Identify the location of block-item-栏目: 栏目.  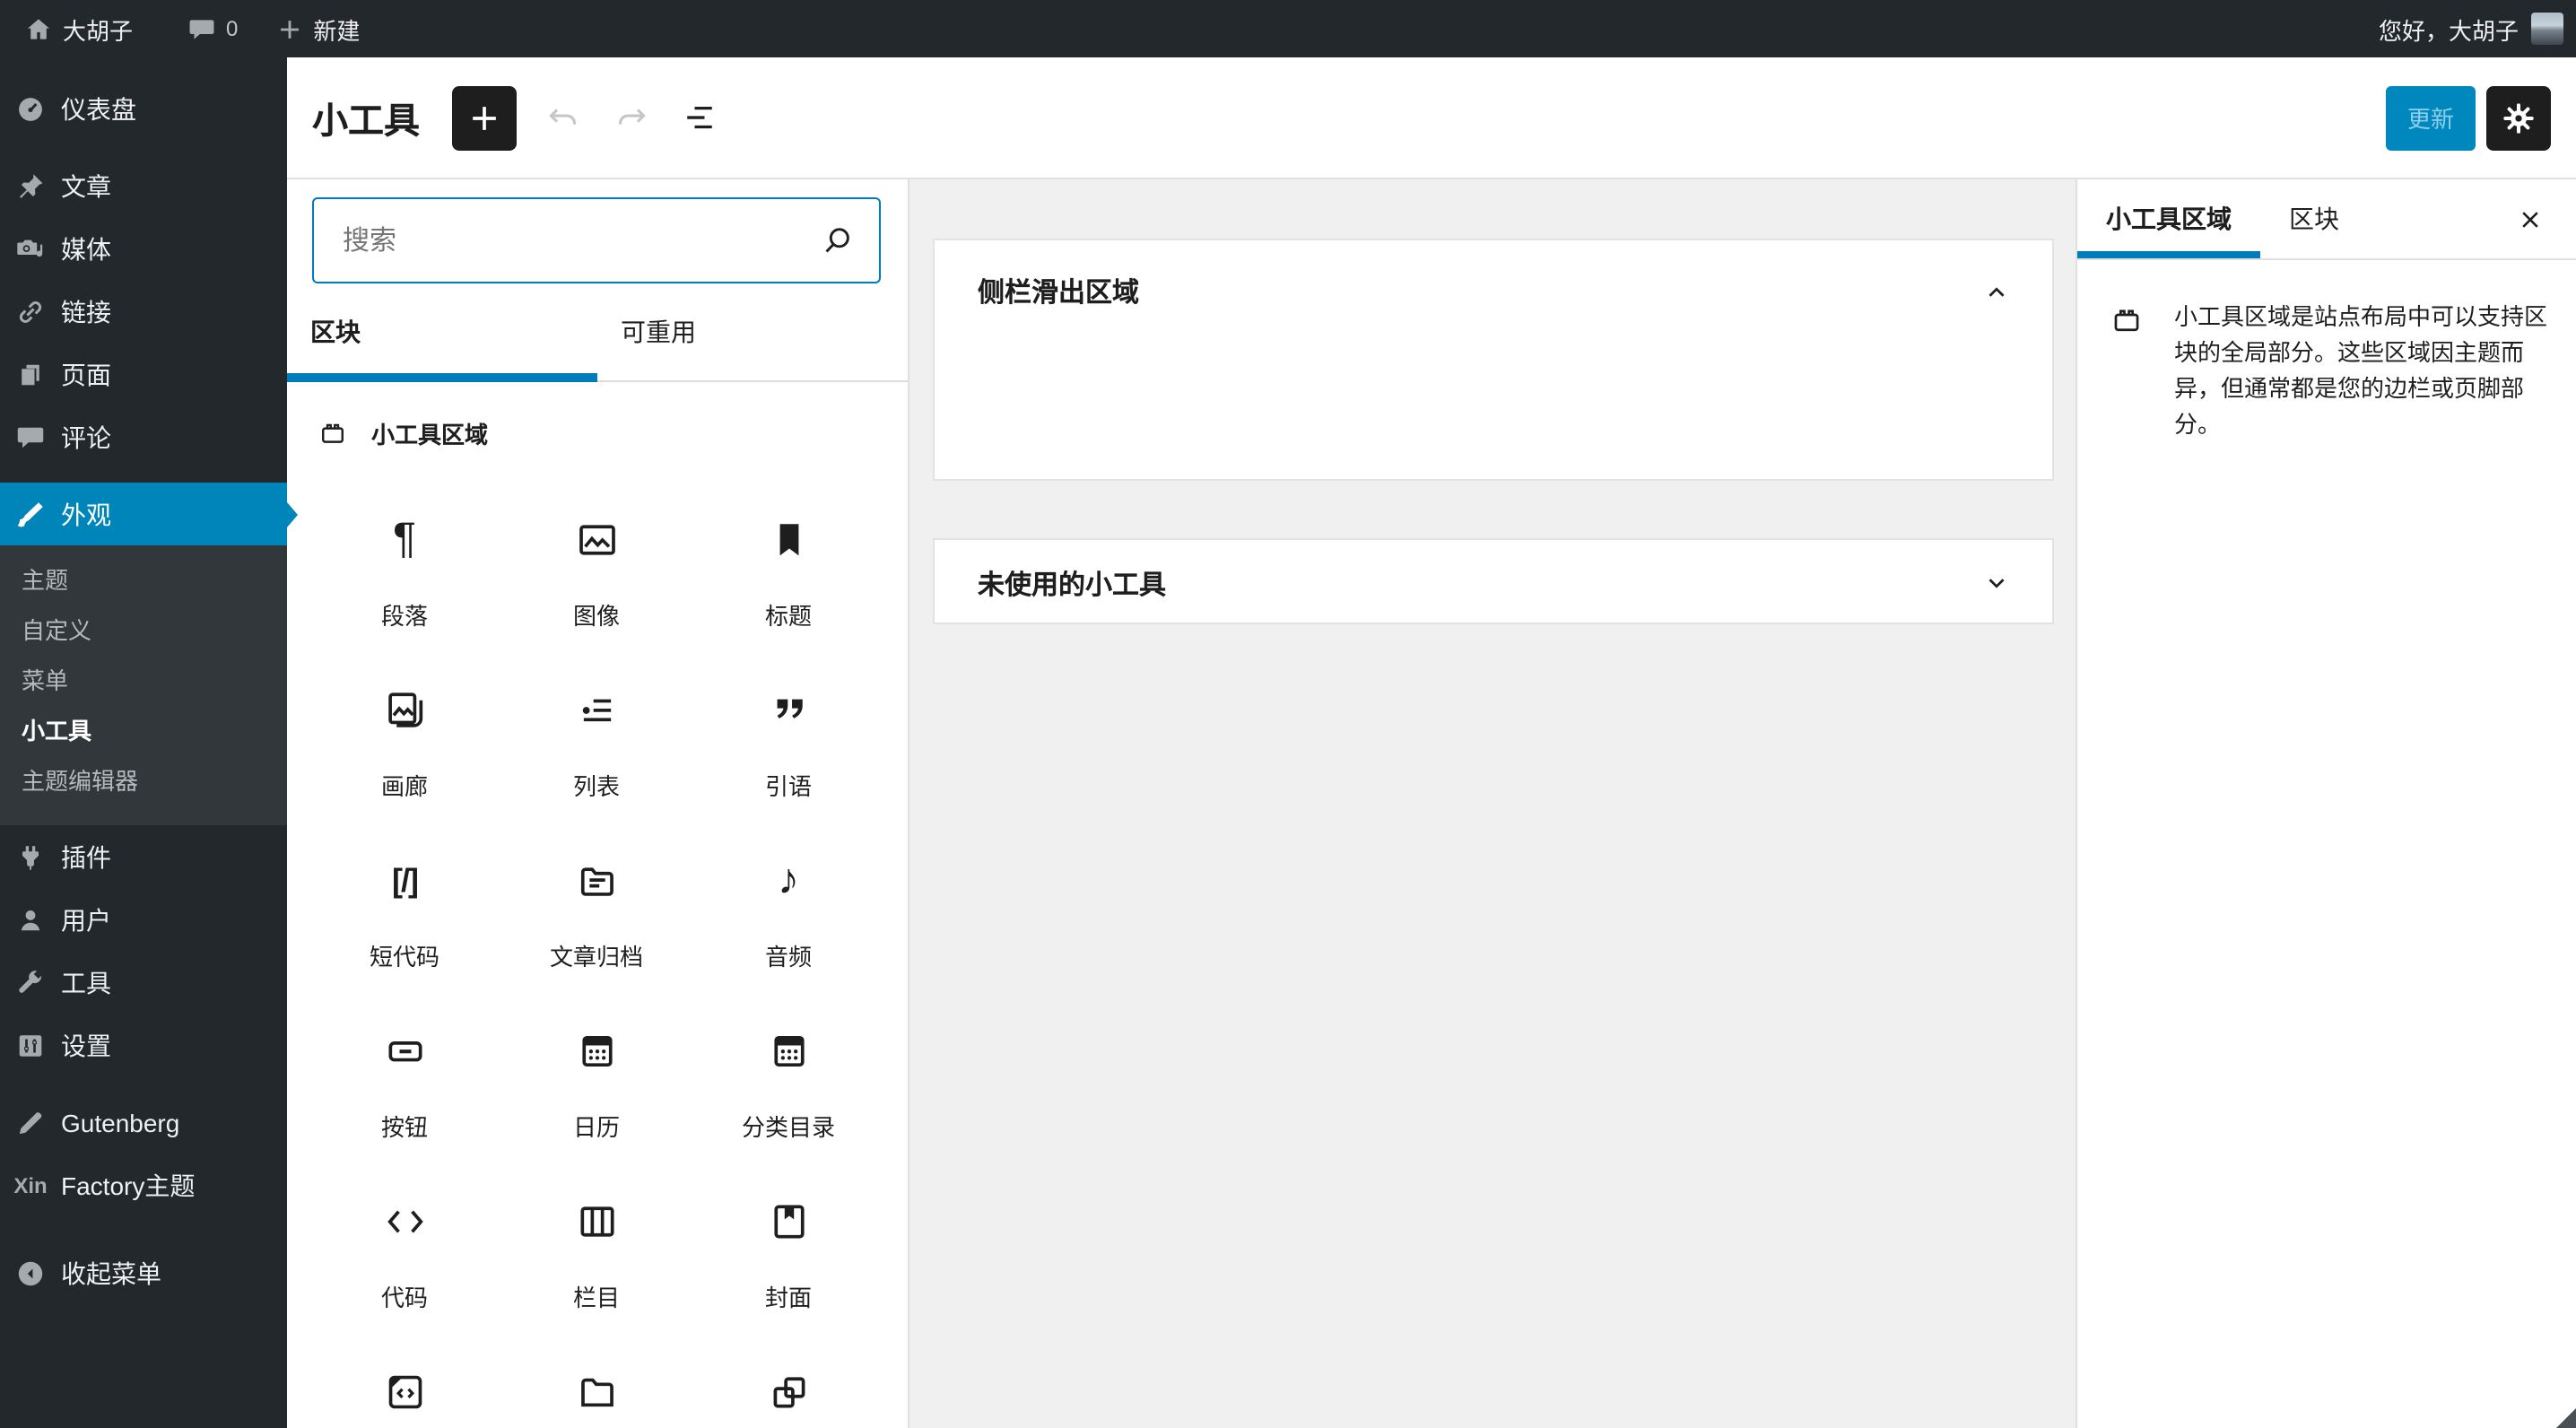
(596, 1264).